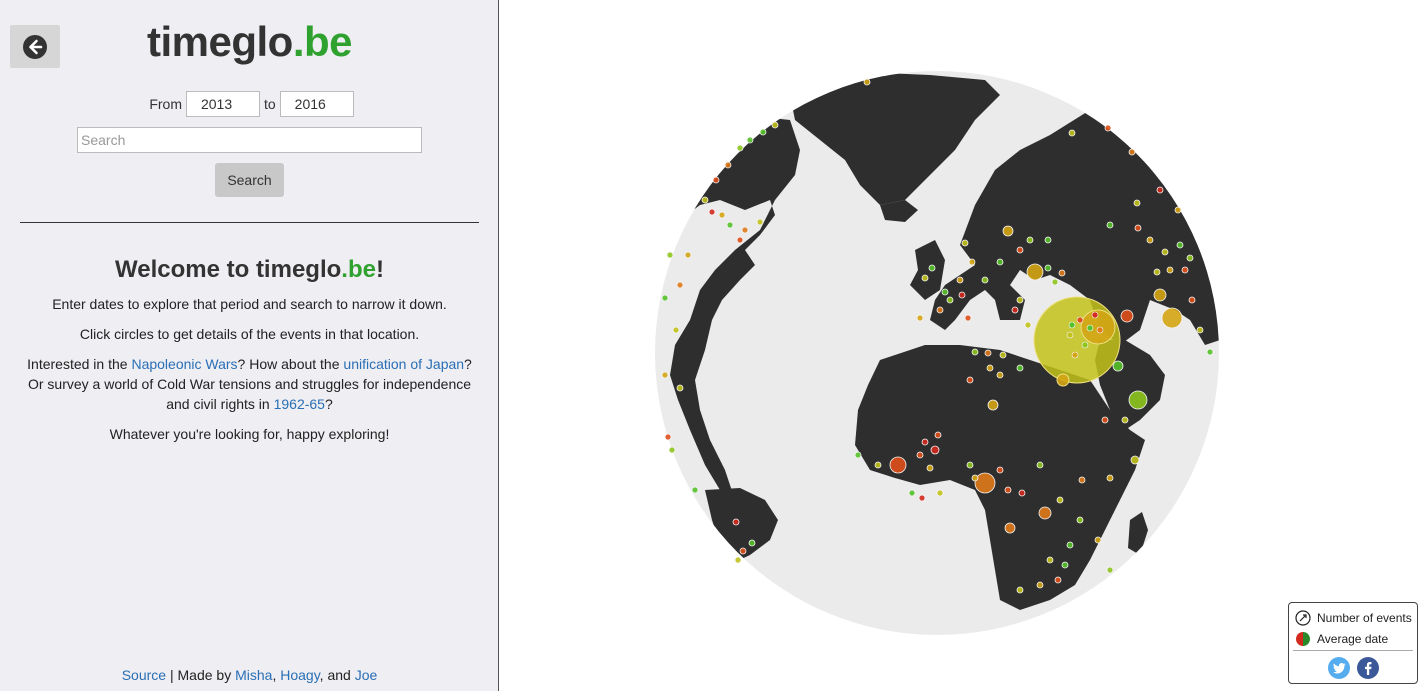 This screenshot has width=1425, height=696. I want to click on search-button: Search, so click(249, 180).